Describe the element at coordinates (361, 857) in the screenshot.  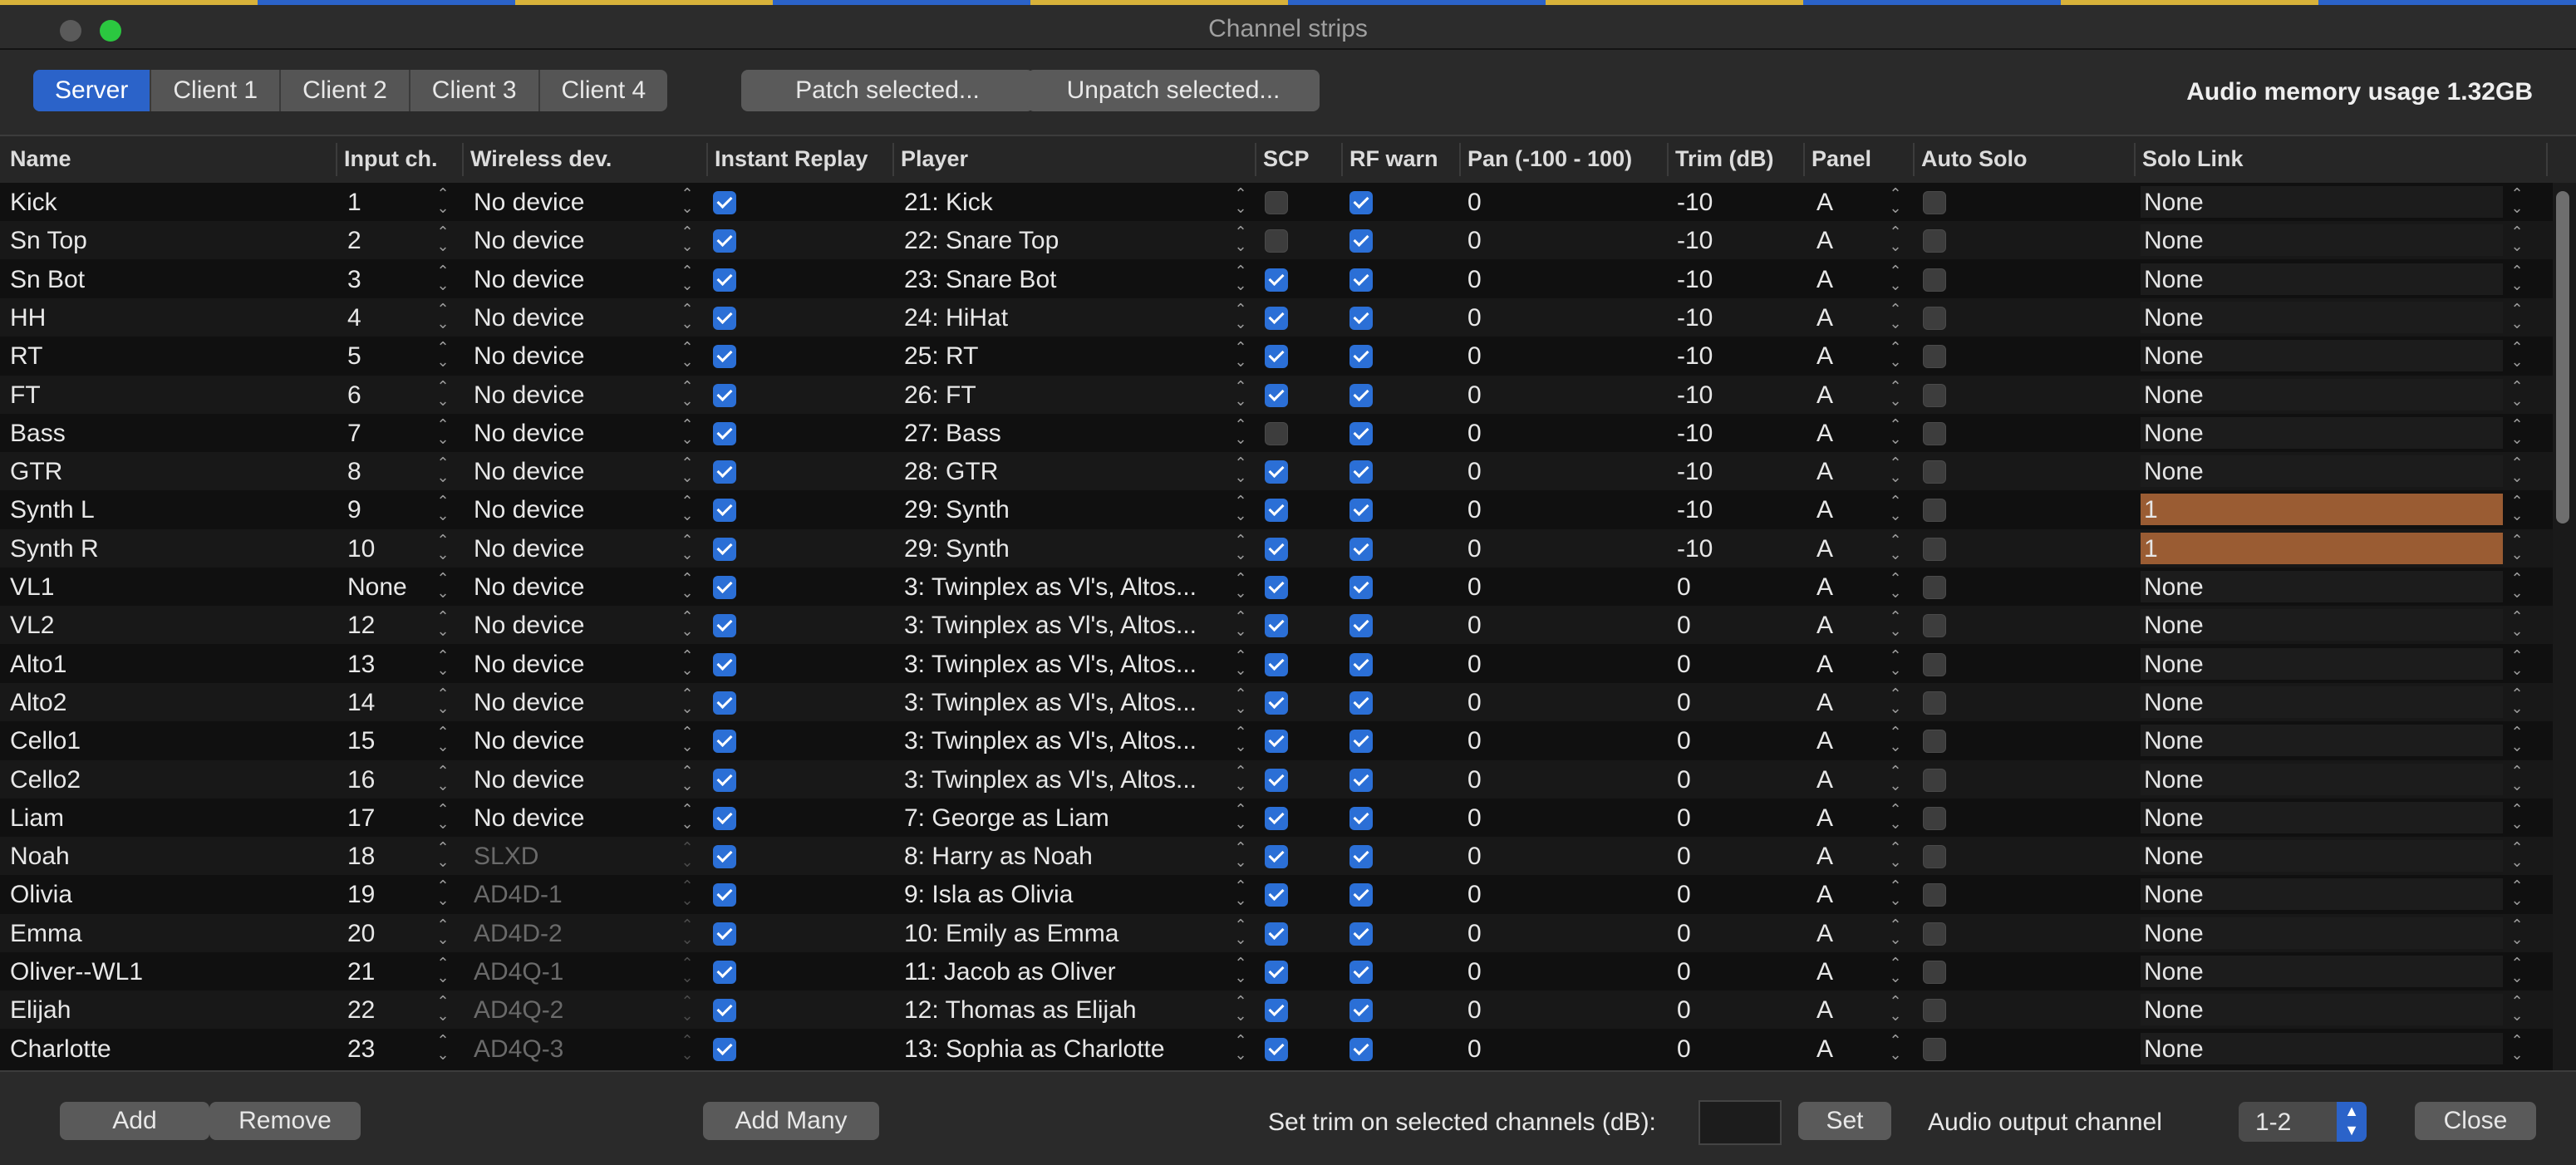
I see `input-channel: 18` at that location.